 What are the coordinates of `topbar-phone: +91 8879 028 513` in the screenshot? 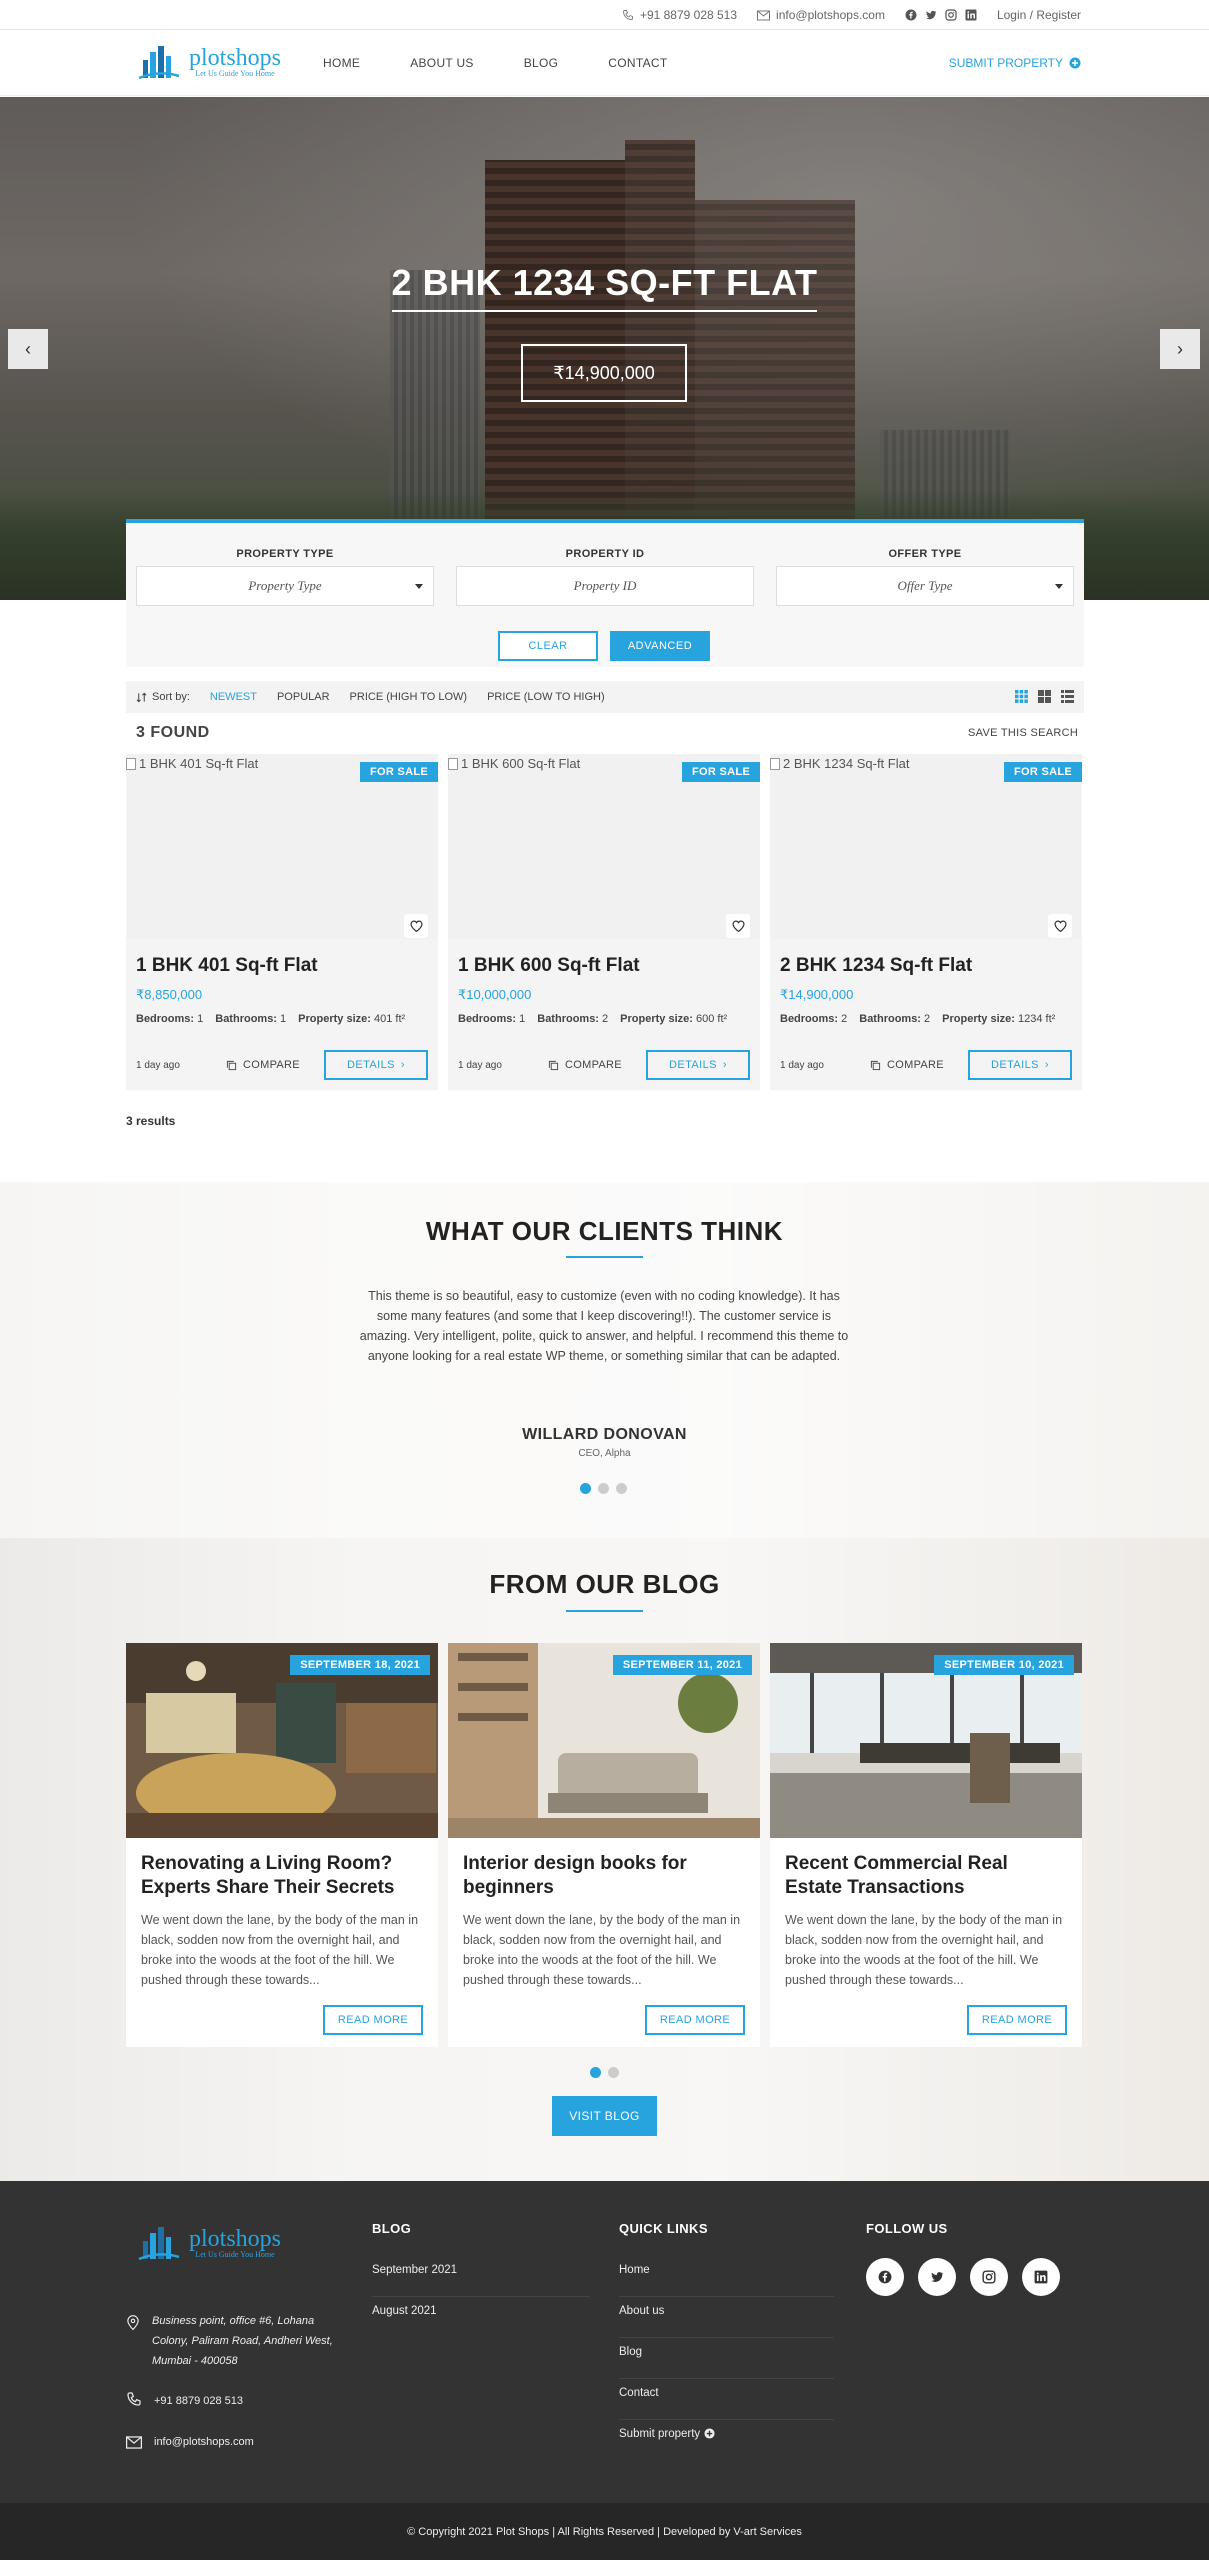 It's located at (679, 15).